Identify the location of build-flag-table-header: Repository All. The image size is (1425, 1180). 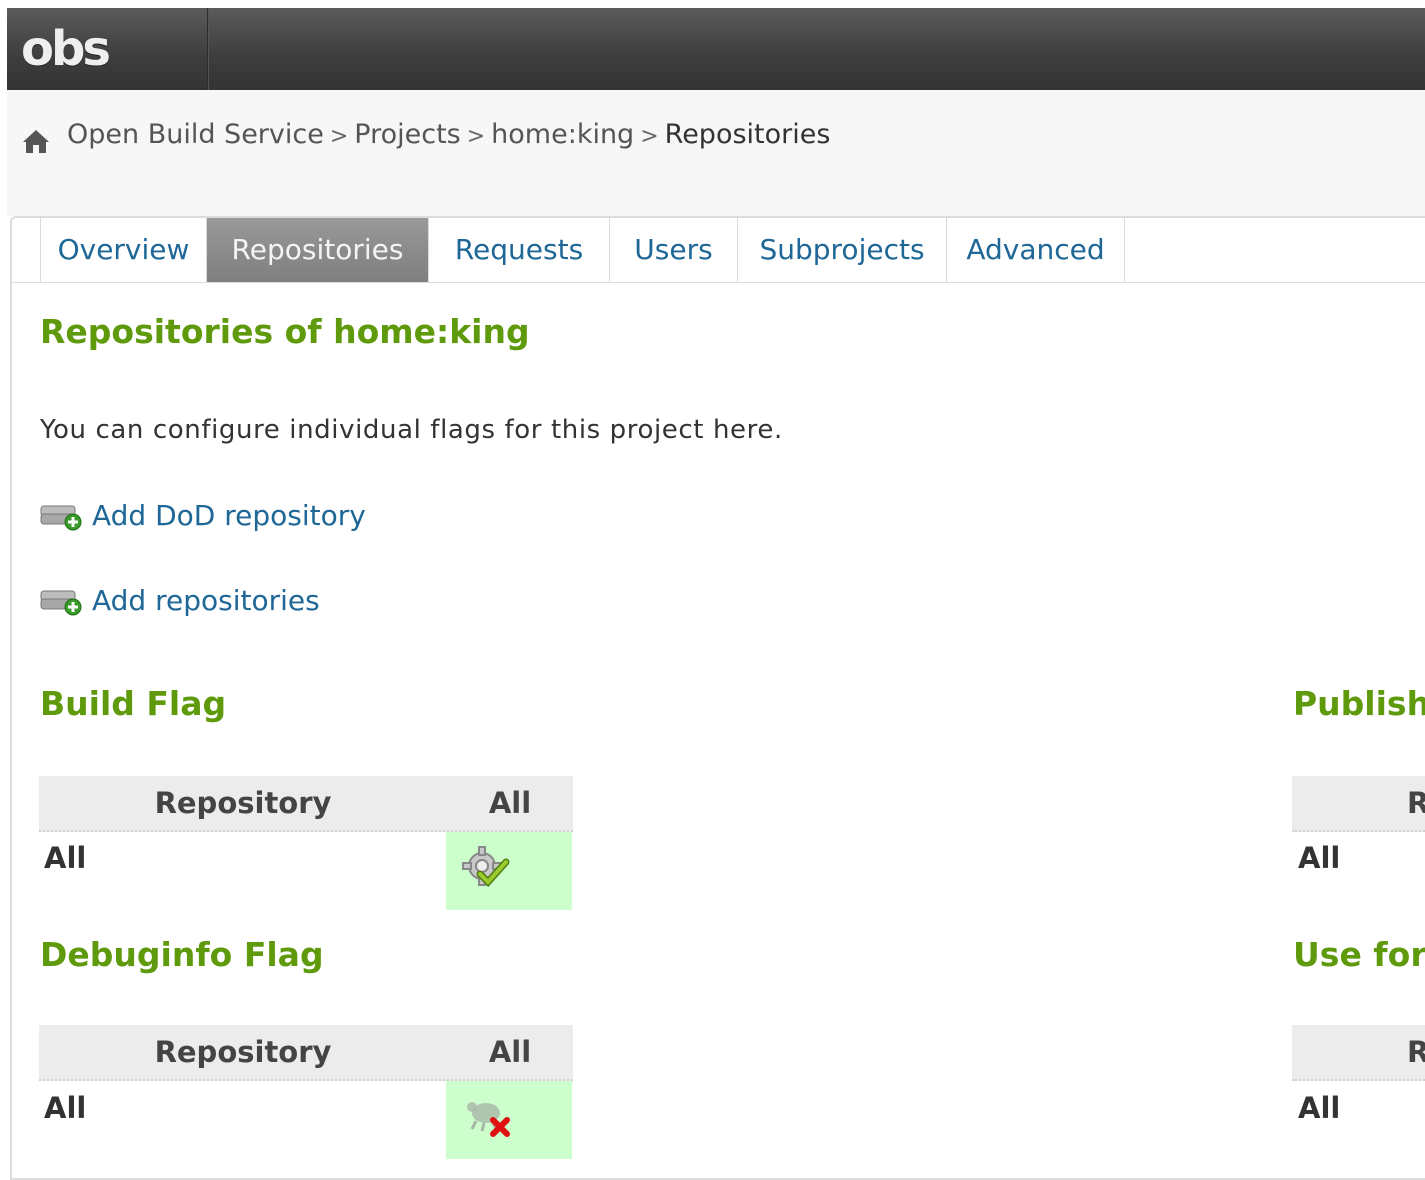
(306, 804).